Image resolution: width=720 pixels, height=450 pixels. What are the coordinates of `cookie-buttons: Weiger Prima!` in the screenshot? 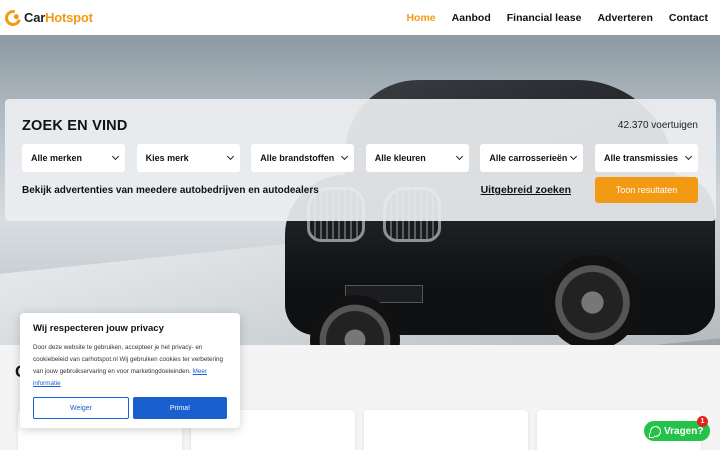 It's located at (130, 408).